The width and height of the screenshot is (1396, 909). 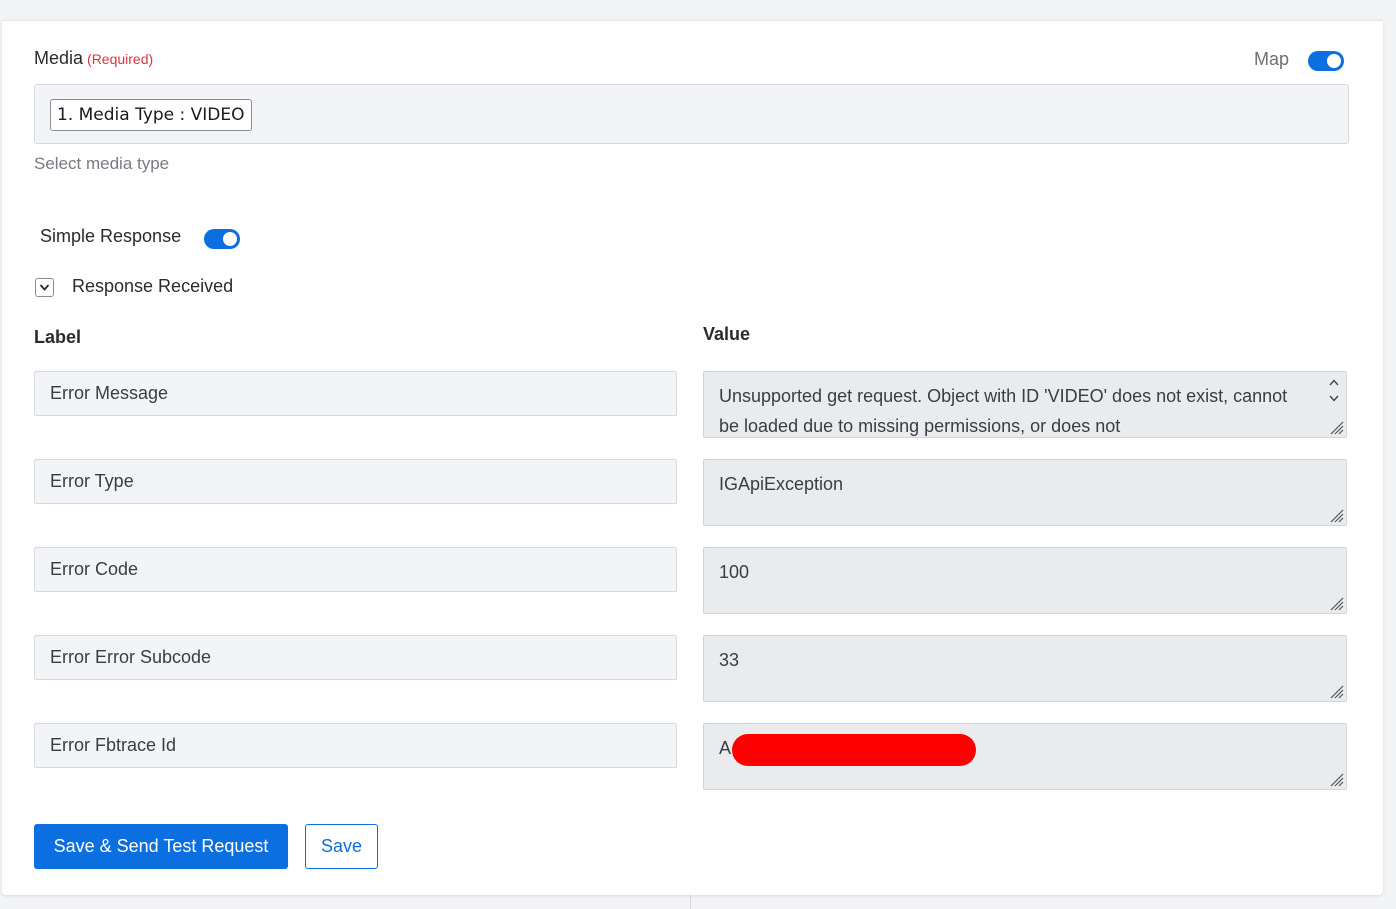 I want to click on map-toggle, so click(x=1326, y=61).